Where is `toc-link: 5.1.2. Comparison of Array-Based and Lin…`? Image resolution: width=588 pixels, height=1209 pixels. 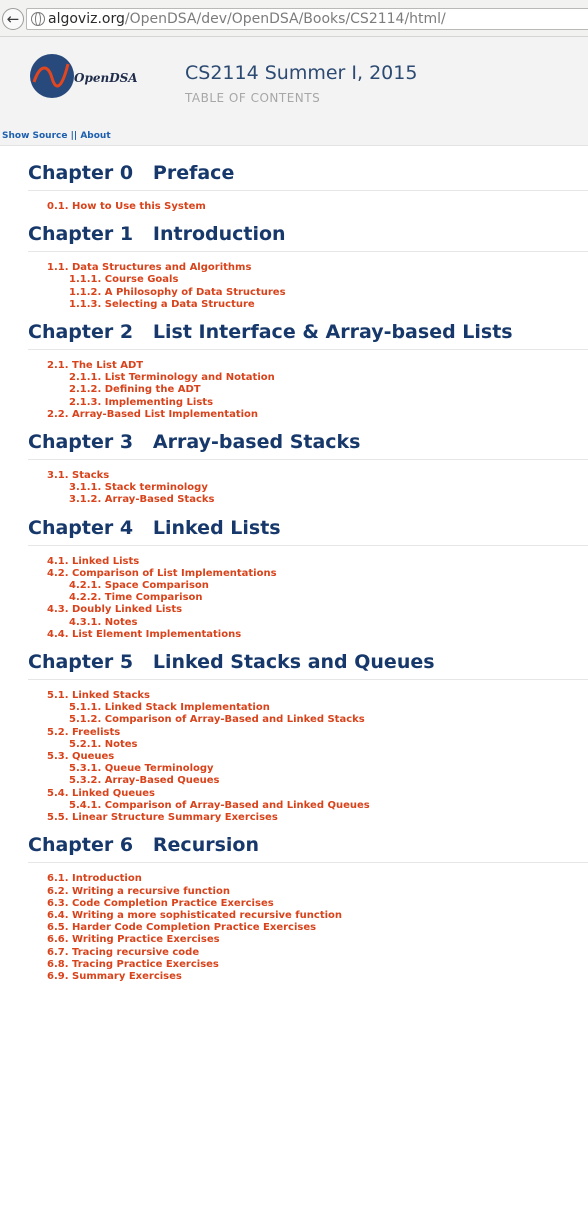 toc-link: 5.1.2. Comparison of Array-Based and Lin… is located at coordinates (308, 720).